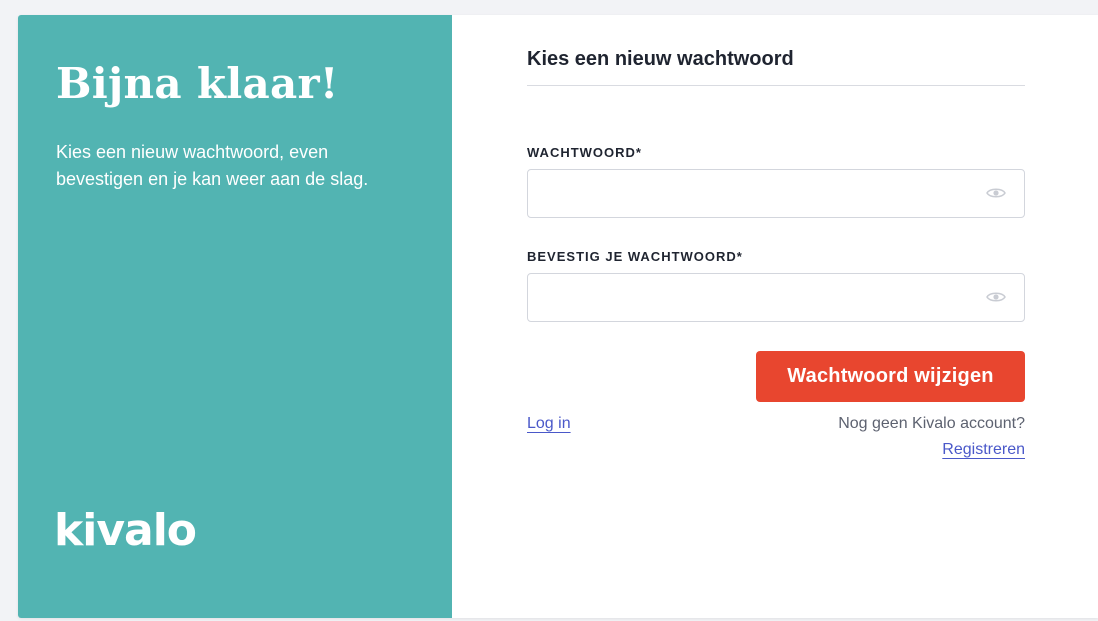 The image size is (1098, 621). Describe the element at coordinates (549, 424) in the screenshot. I see `login-link: Log in` at that location.